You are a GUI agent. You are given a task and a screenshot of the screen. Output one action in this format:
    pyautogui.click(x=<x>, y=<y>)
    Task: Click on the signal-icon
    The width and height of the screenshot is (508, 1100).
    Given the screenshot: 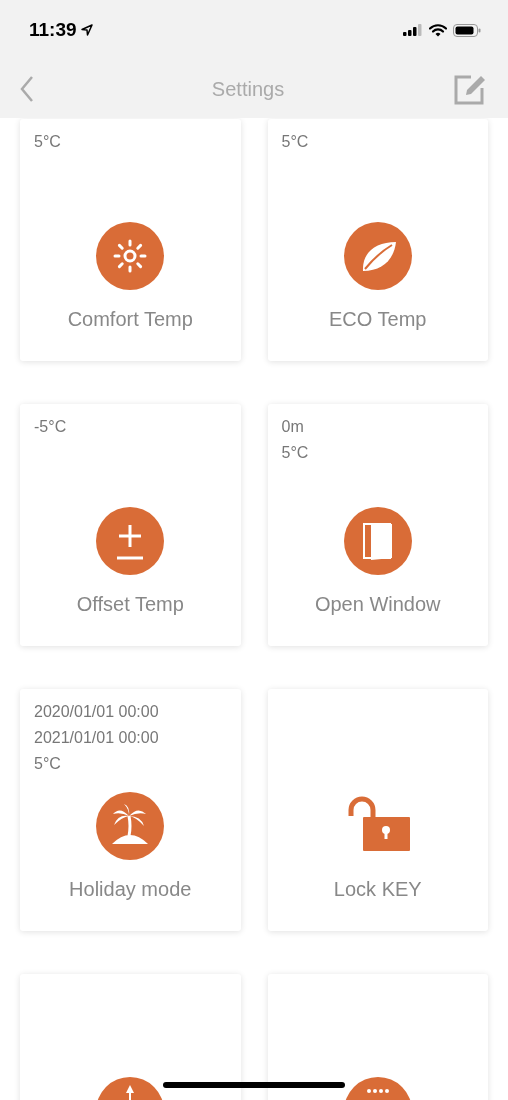 What is the action you would take?
    pyautogui.click(x=413, y=30)
    